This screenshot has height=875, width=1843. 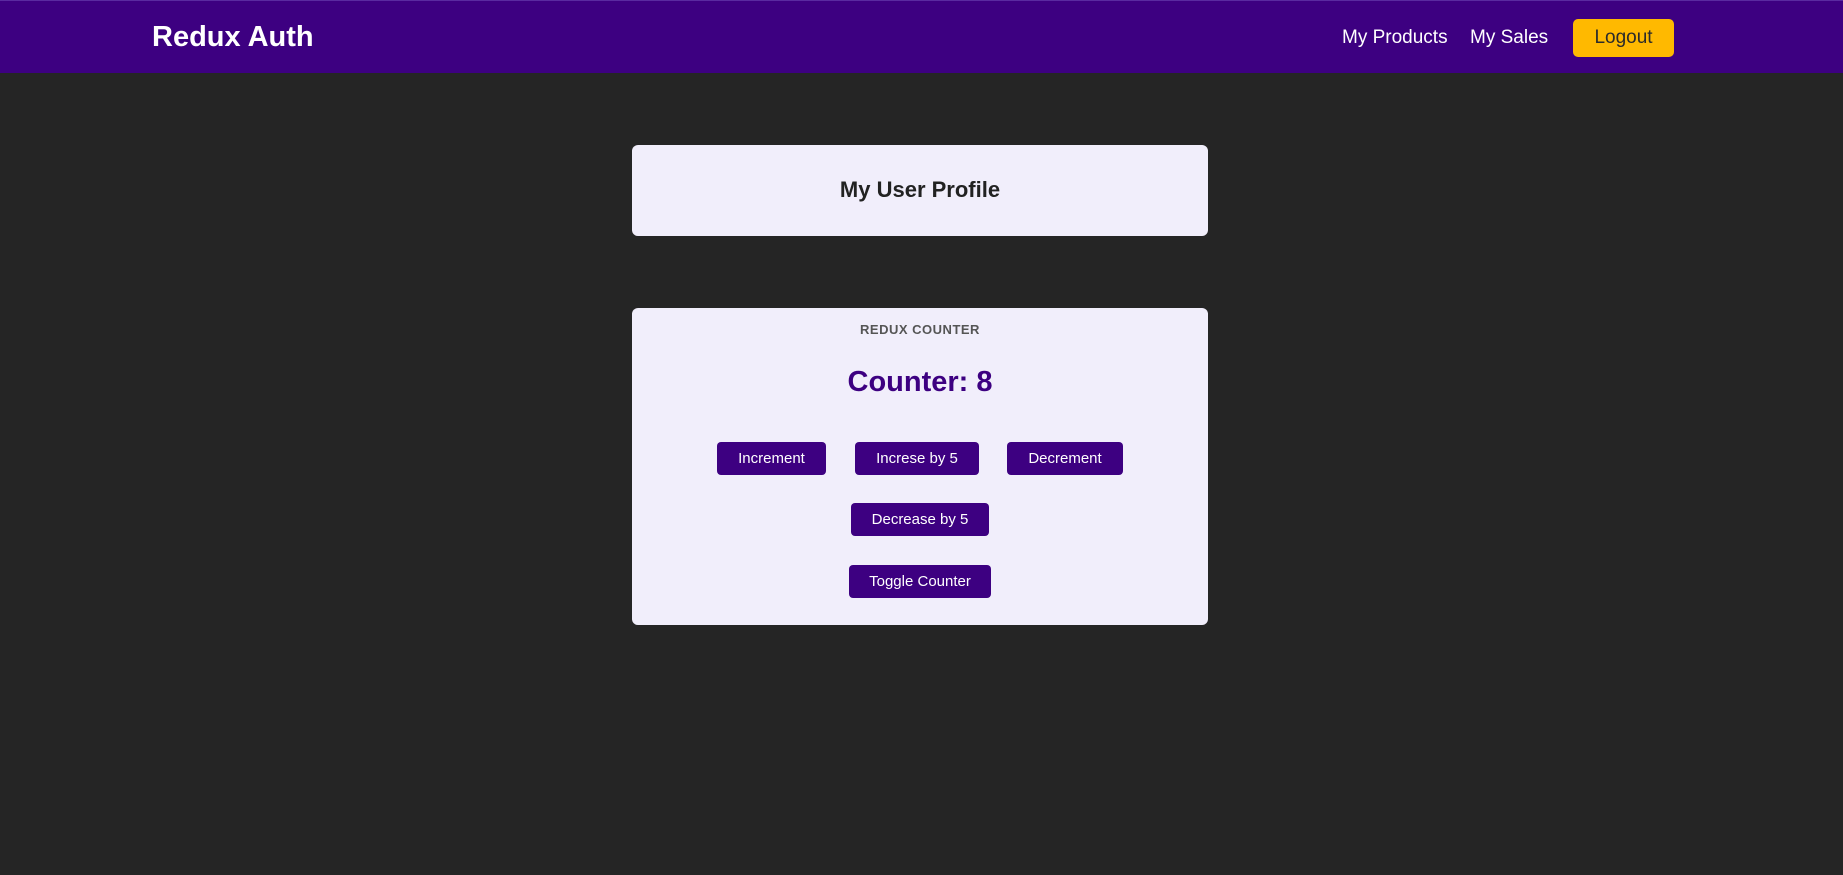 What do you see at coordinates (920, 329) in the screenshot?
I see `counter-section-label: REDUX COUNTER` at bounding box center [920, 329].